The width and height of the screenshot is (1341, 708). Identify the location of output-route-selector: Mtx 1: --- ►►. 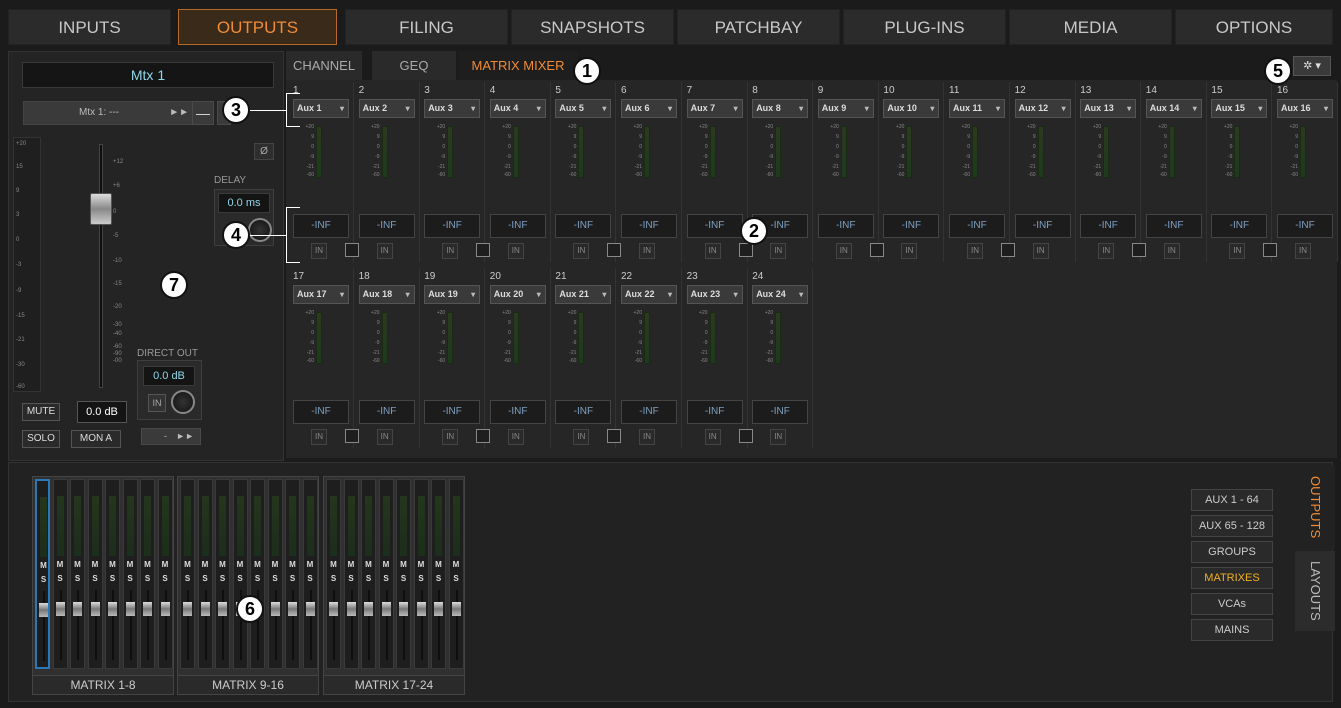
(110, 113).